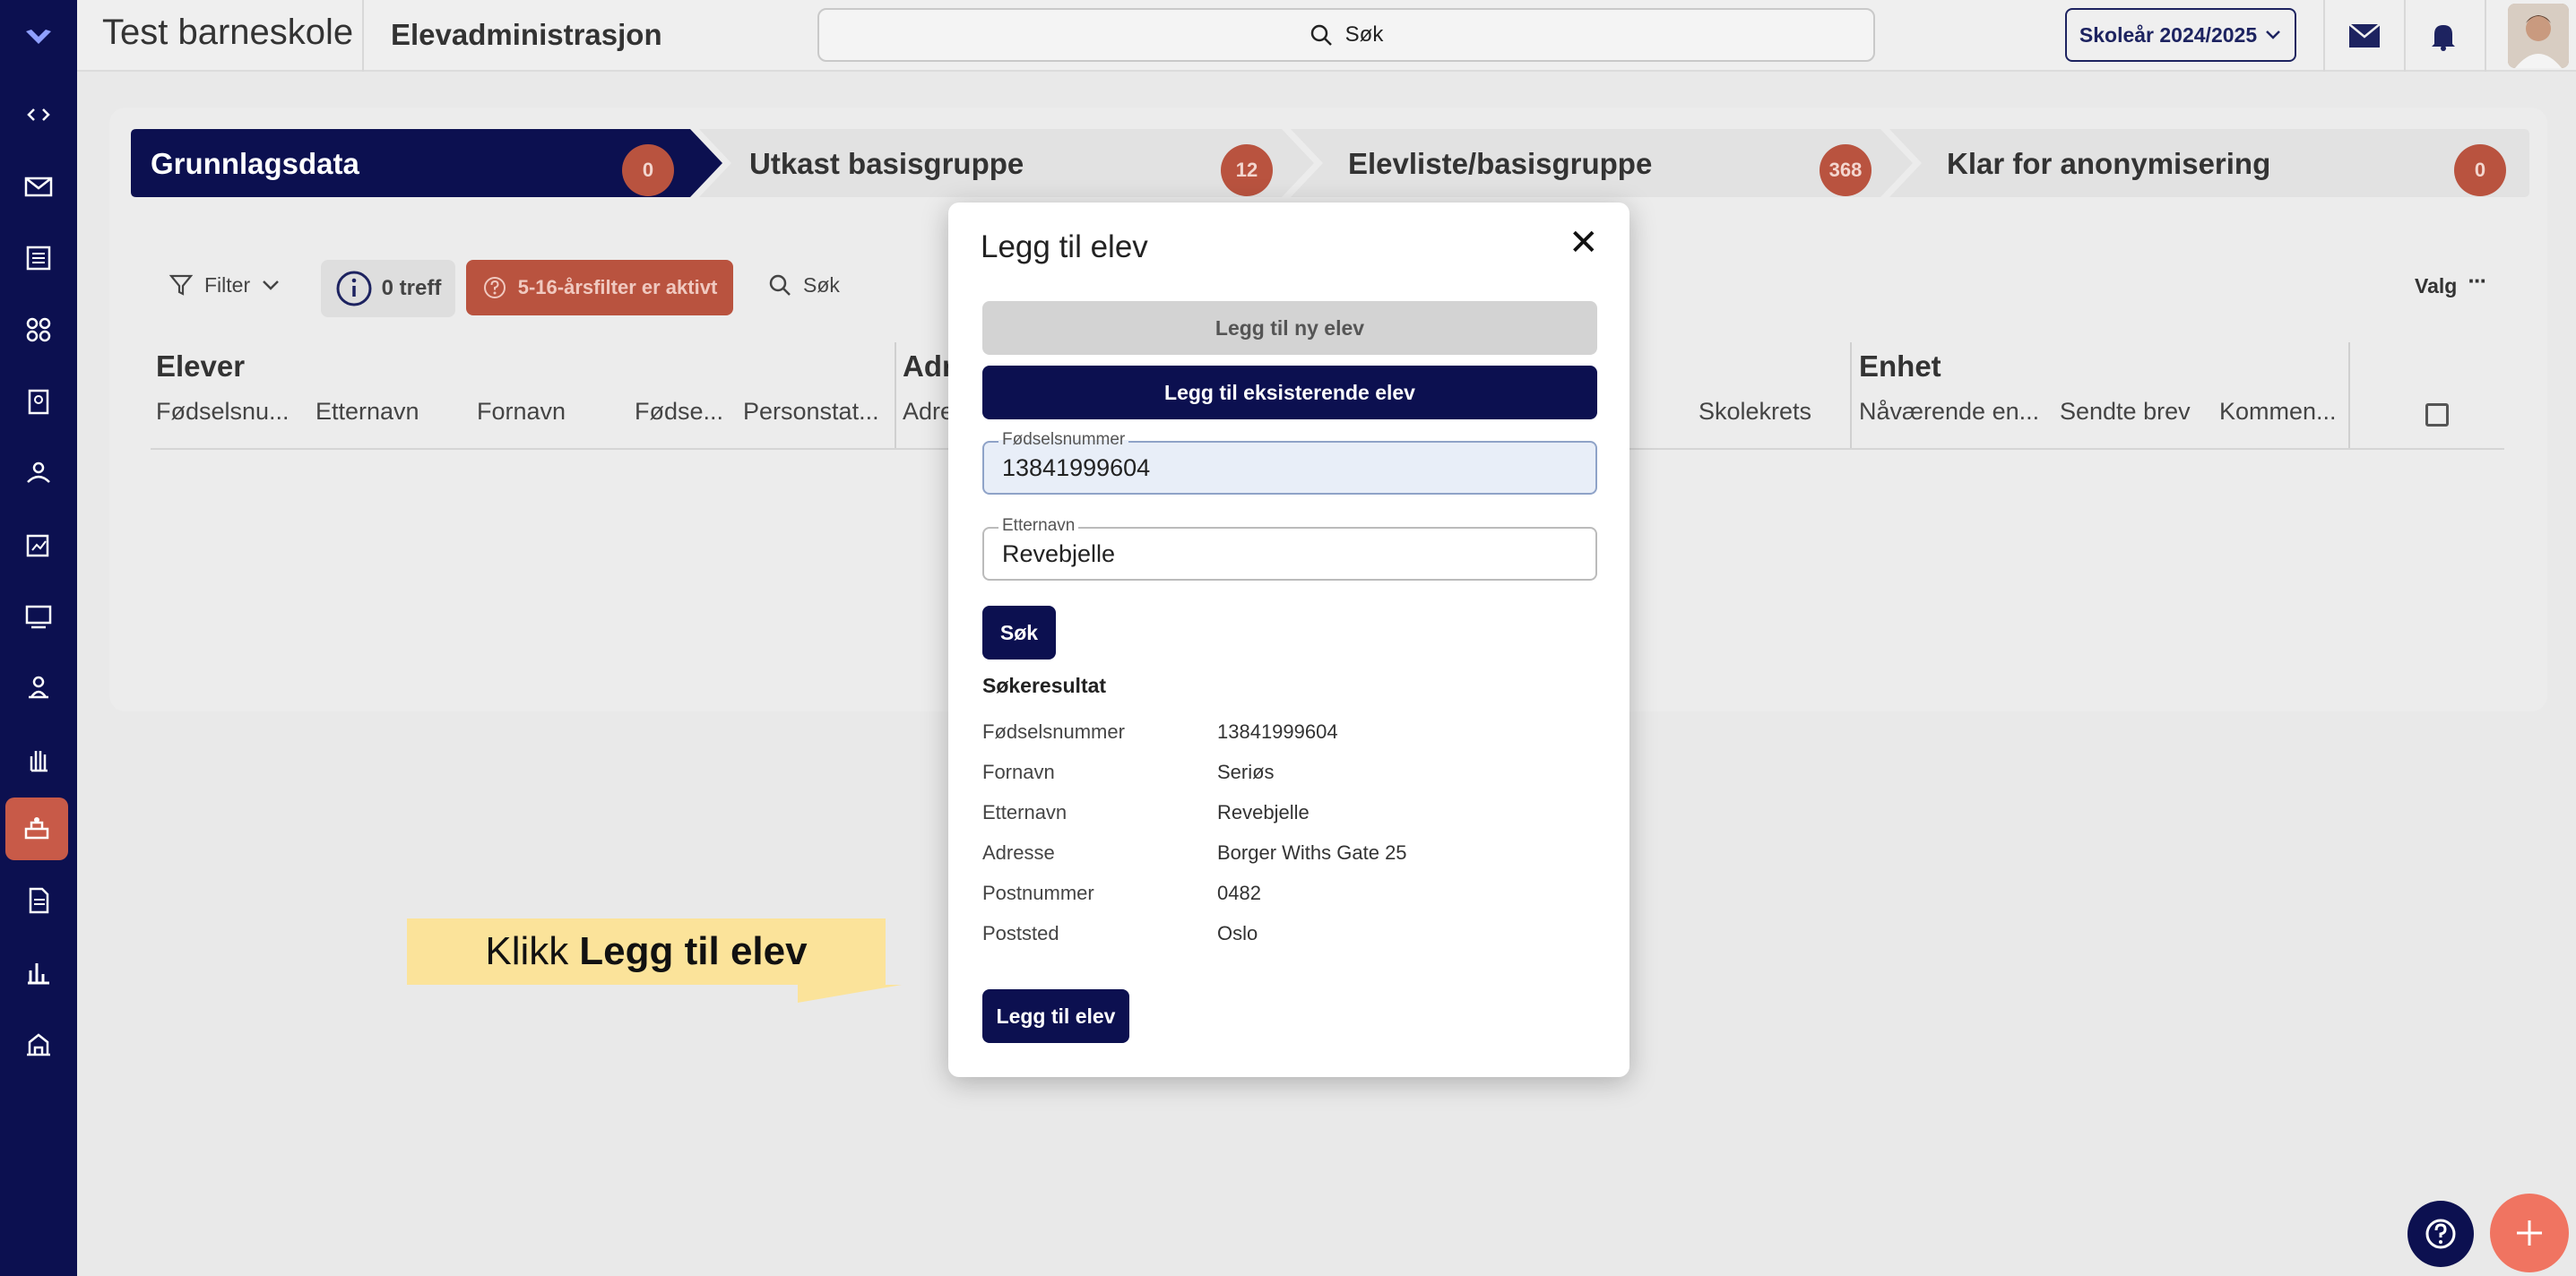 The image size is (2576, 1276). Describe the element at coordinates (850, 994) in the screenshot. I see `callout-pointer` at that location.